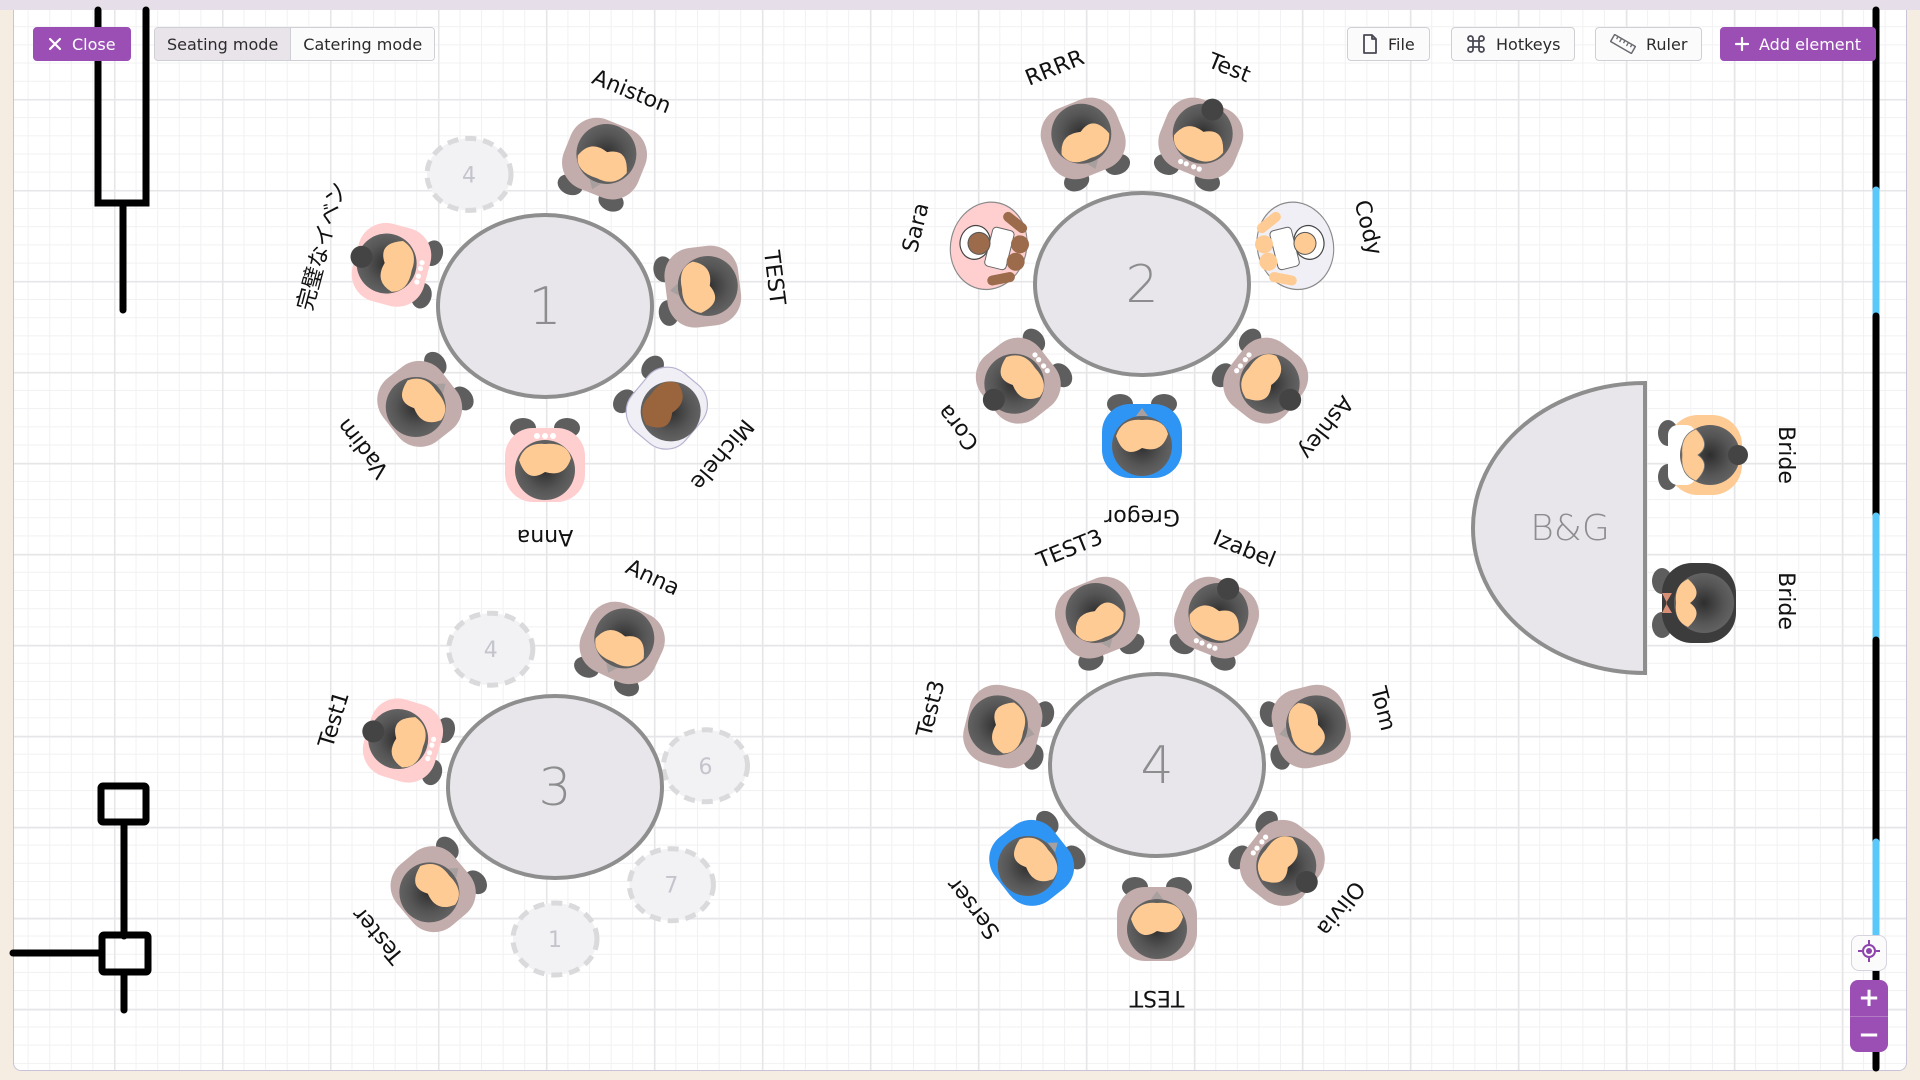  Describe the element at coordinates (1476, 44) in the screenshot. I see `command-icon` at that location.